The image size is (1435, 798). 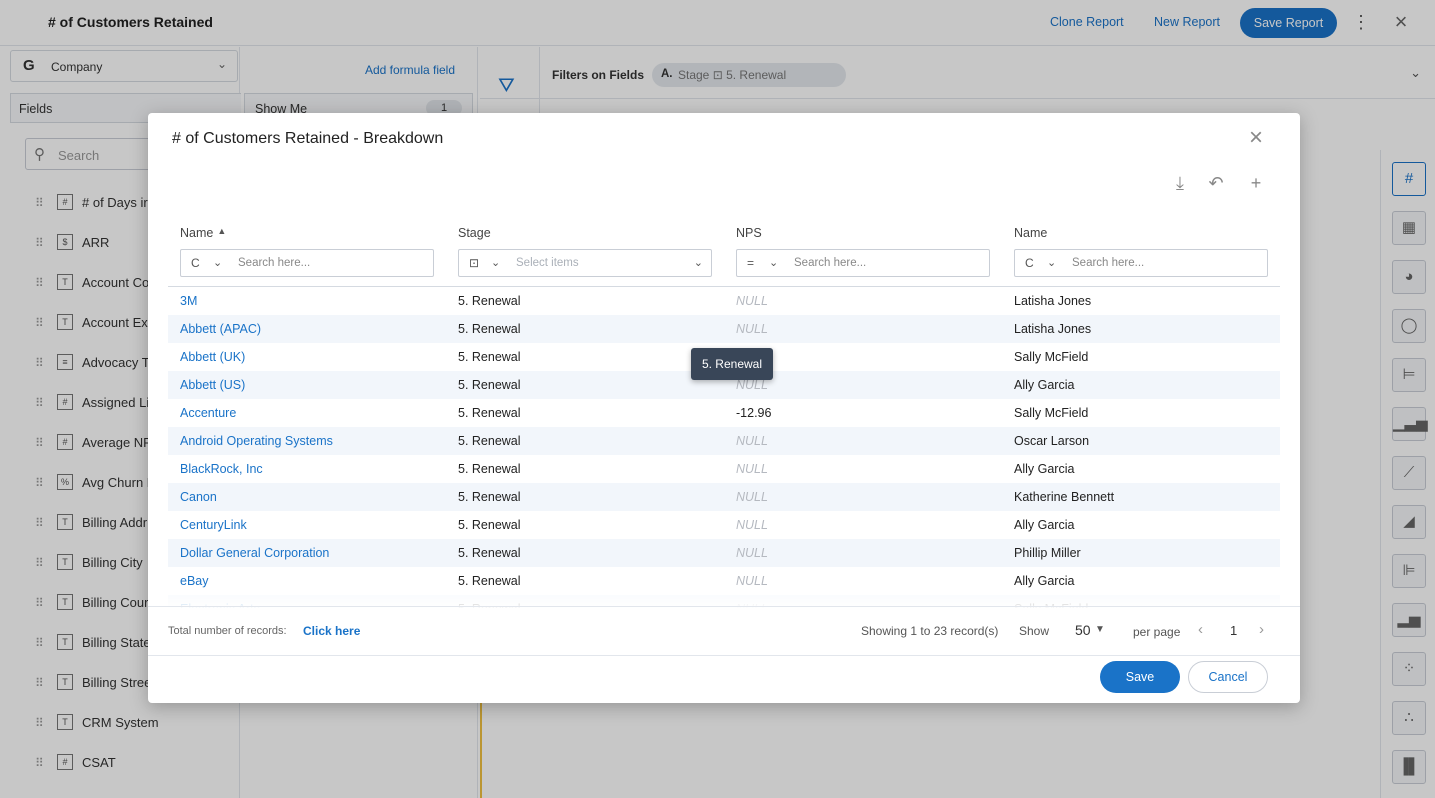 I want to click on filter-placeholder: Select items, so click(x=547, y=263).